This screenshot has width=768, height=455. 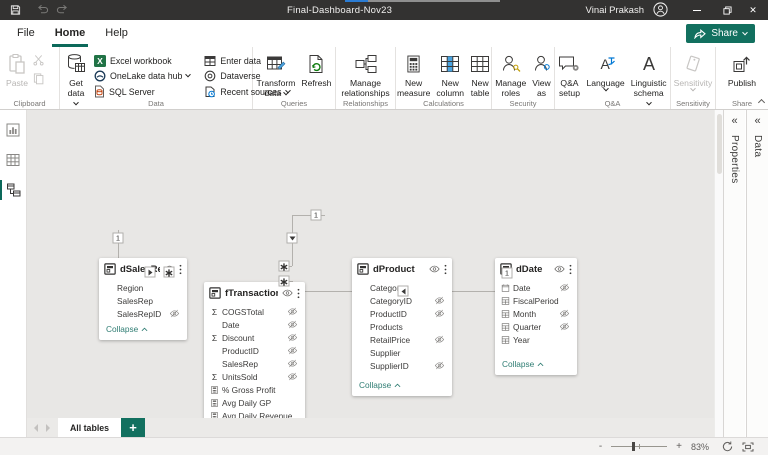 What do you see at coordinates (254, 376) in the screenshot?
I see `field-UnitsSold: Σ UnitsSold` at bounding box center [254, 376].